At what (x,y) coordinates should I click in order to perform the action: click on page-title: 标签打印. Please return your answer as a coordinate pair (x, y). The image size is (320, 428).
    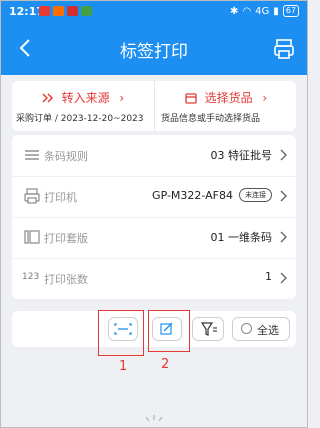
    Looking at the image, I should click on (154, 52).